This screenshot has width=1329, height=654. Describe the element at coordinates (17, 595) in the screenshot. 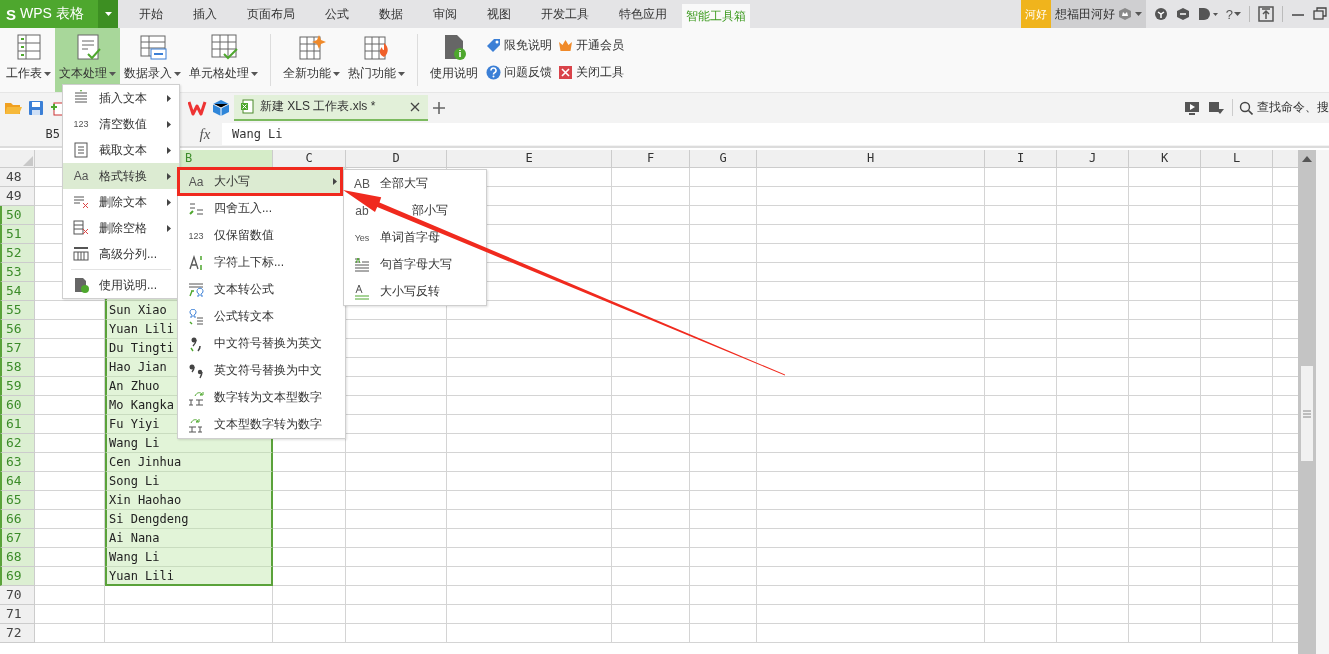

I see `row-header: 70` at that location.